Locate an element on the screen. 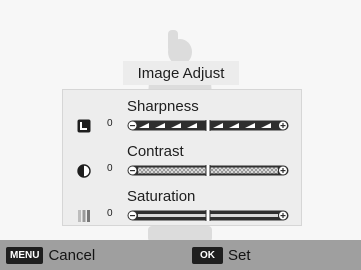 This screenshot has height=270, width=361. dialog-title-box: Image Adjust is located at coordinates (181, 73).